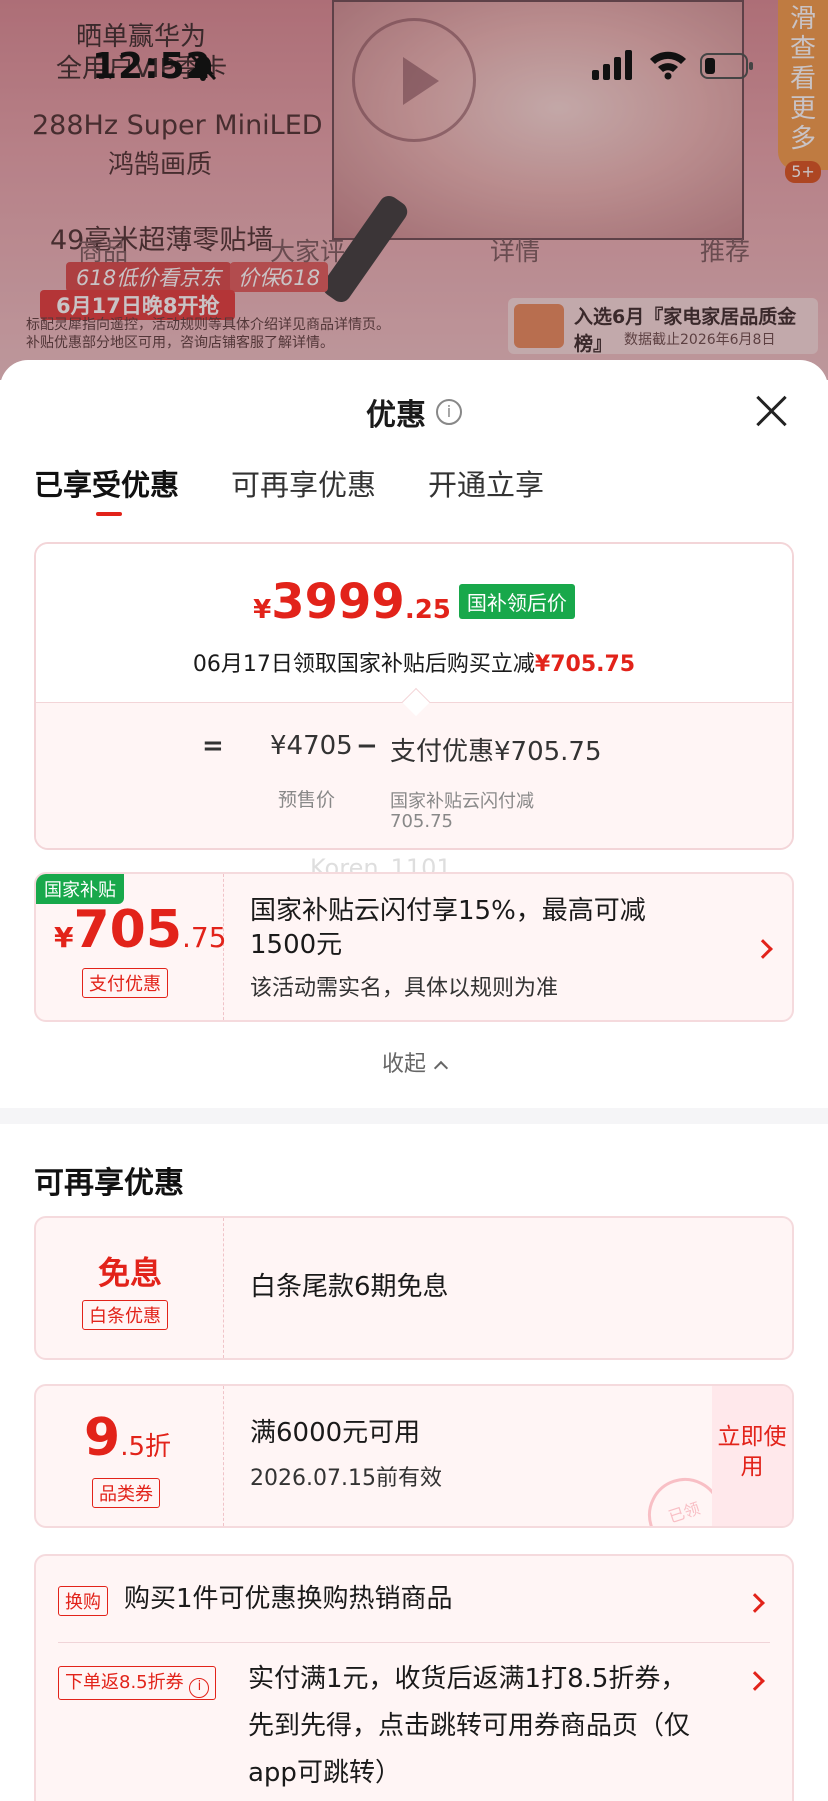 The image size is (828, 1801). Describe the element at coordinates (612, 65) in the screenshot. I see `cellular-signal-icon` at that location.